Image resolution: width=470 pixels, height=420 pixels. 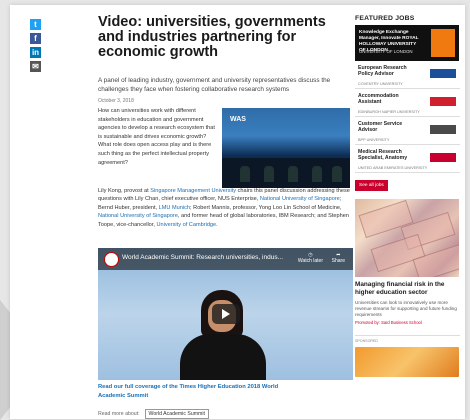 I want to click on banknotes-image, so click(x=407, y=238).